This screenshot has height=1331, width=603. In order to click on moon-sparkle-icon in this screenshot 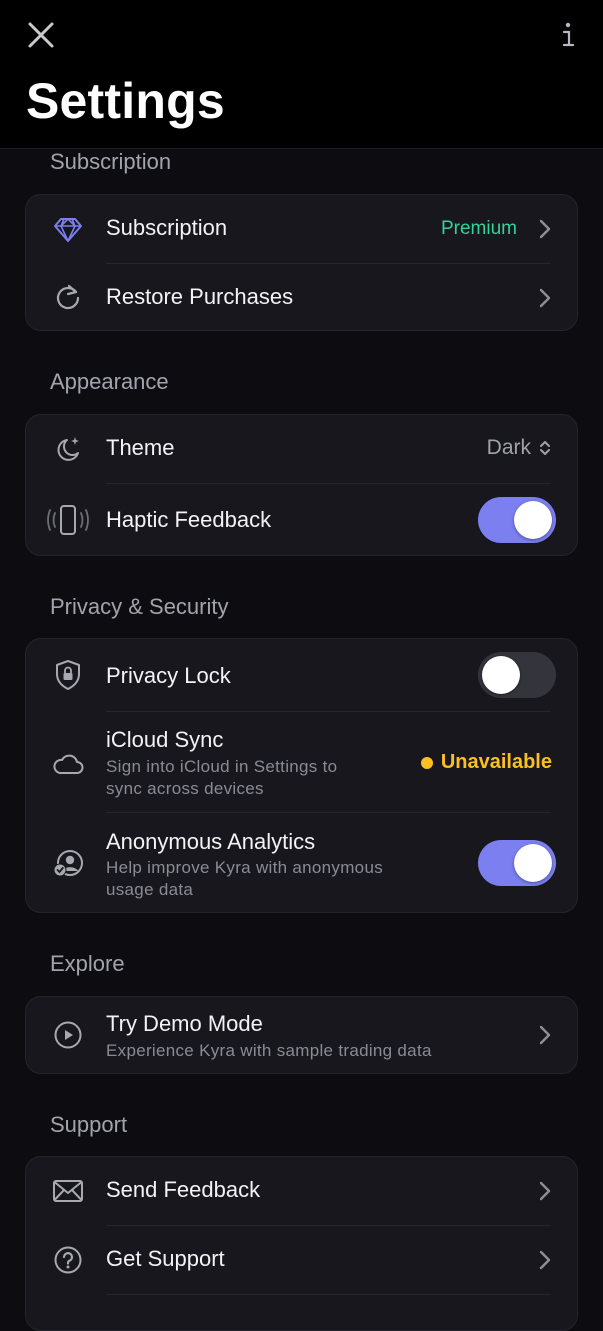, I will do `click(68, 449)`.